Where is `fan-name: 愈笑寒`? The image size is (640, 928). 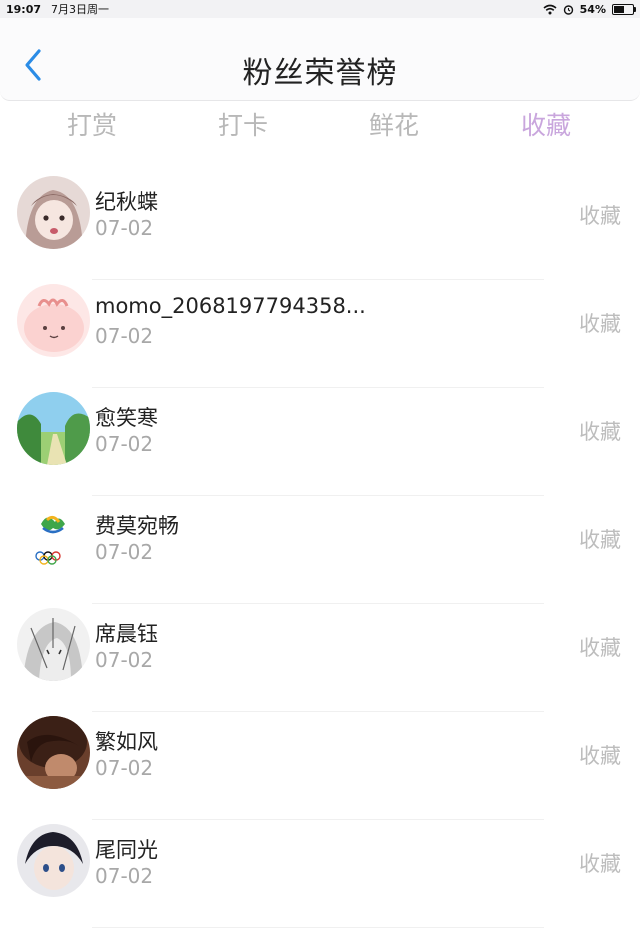 fan-name: 愈笑寒 is located at coordinates (126, 418).